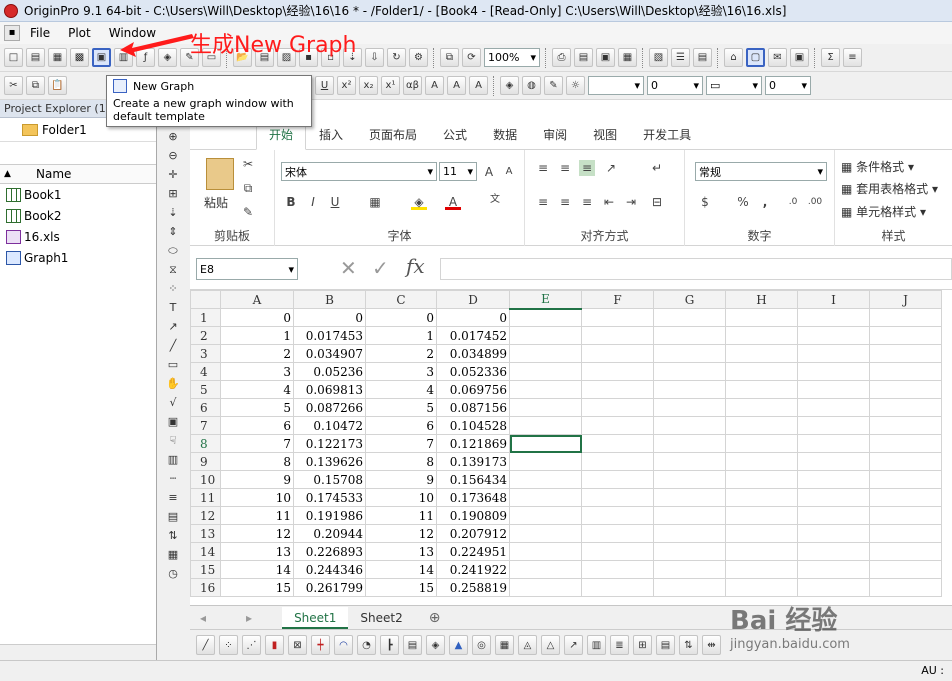  What do you see at coordinates (733, 57) in the screenshot?
I see `project-explorer-icon: ⌂` at bounding box center [733, 57].